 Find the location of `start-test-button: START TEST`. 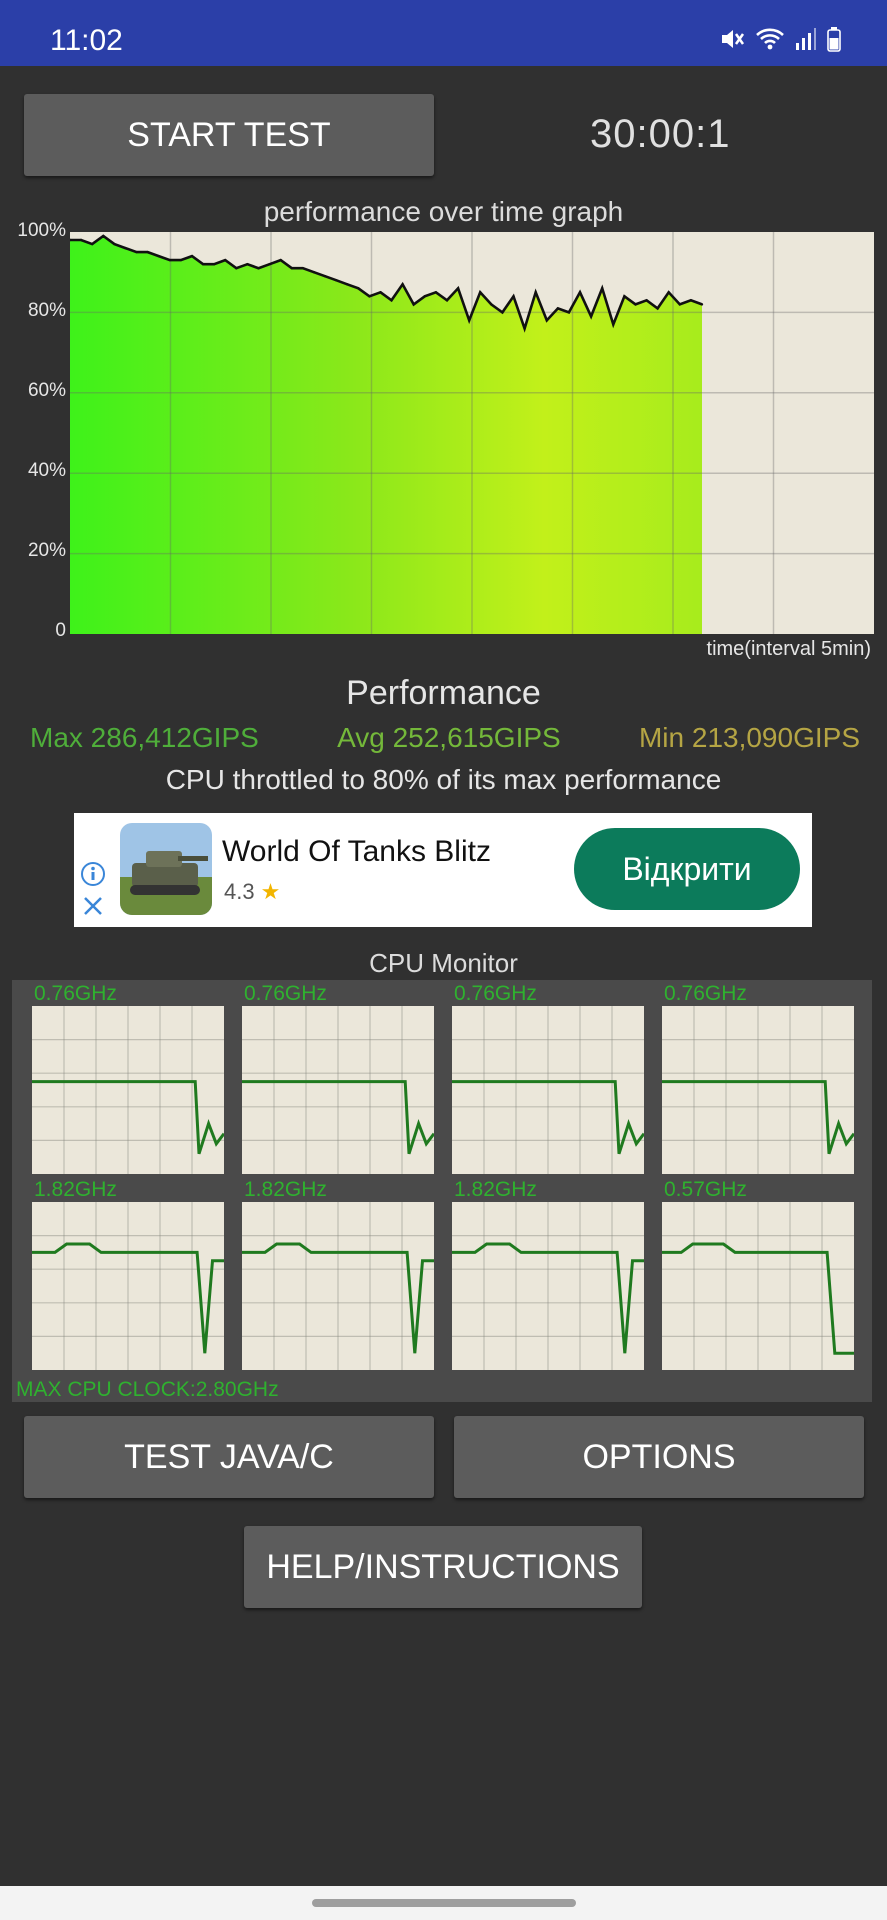

start-test-button: START TEST is located at coordinates (229, 135).